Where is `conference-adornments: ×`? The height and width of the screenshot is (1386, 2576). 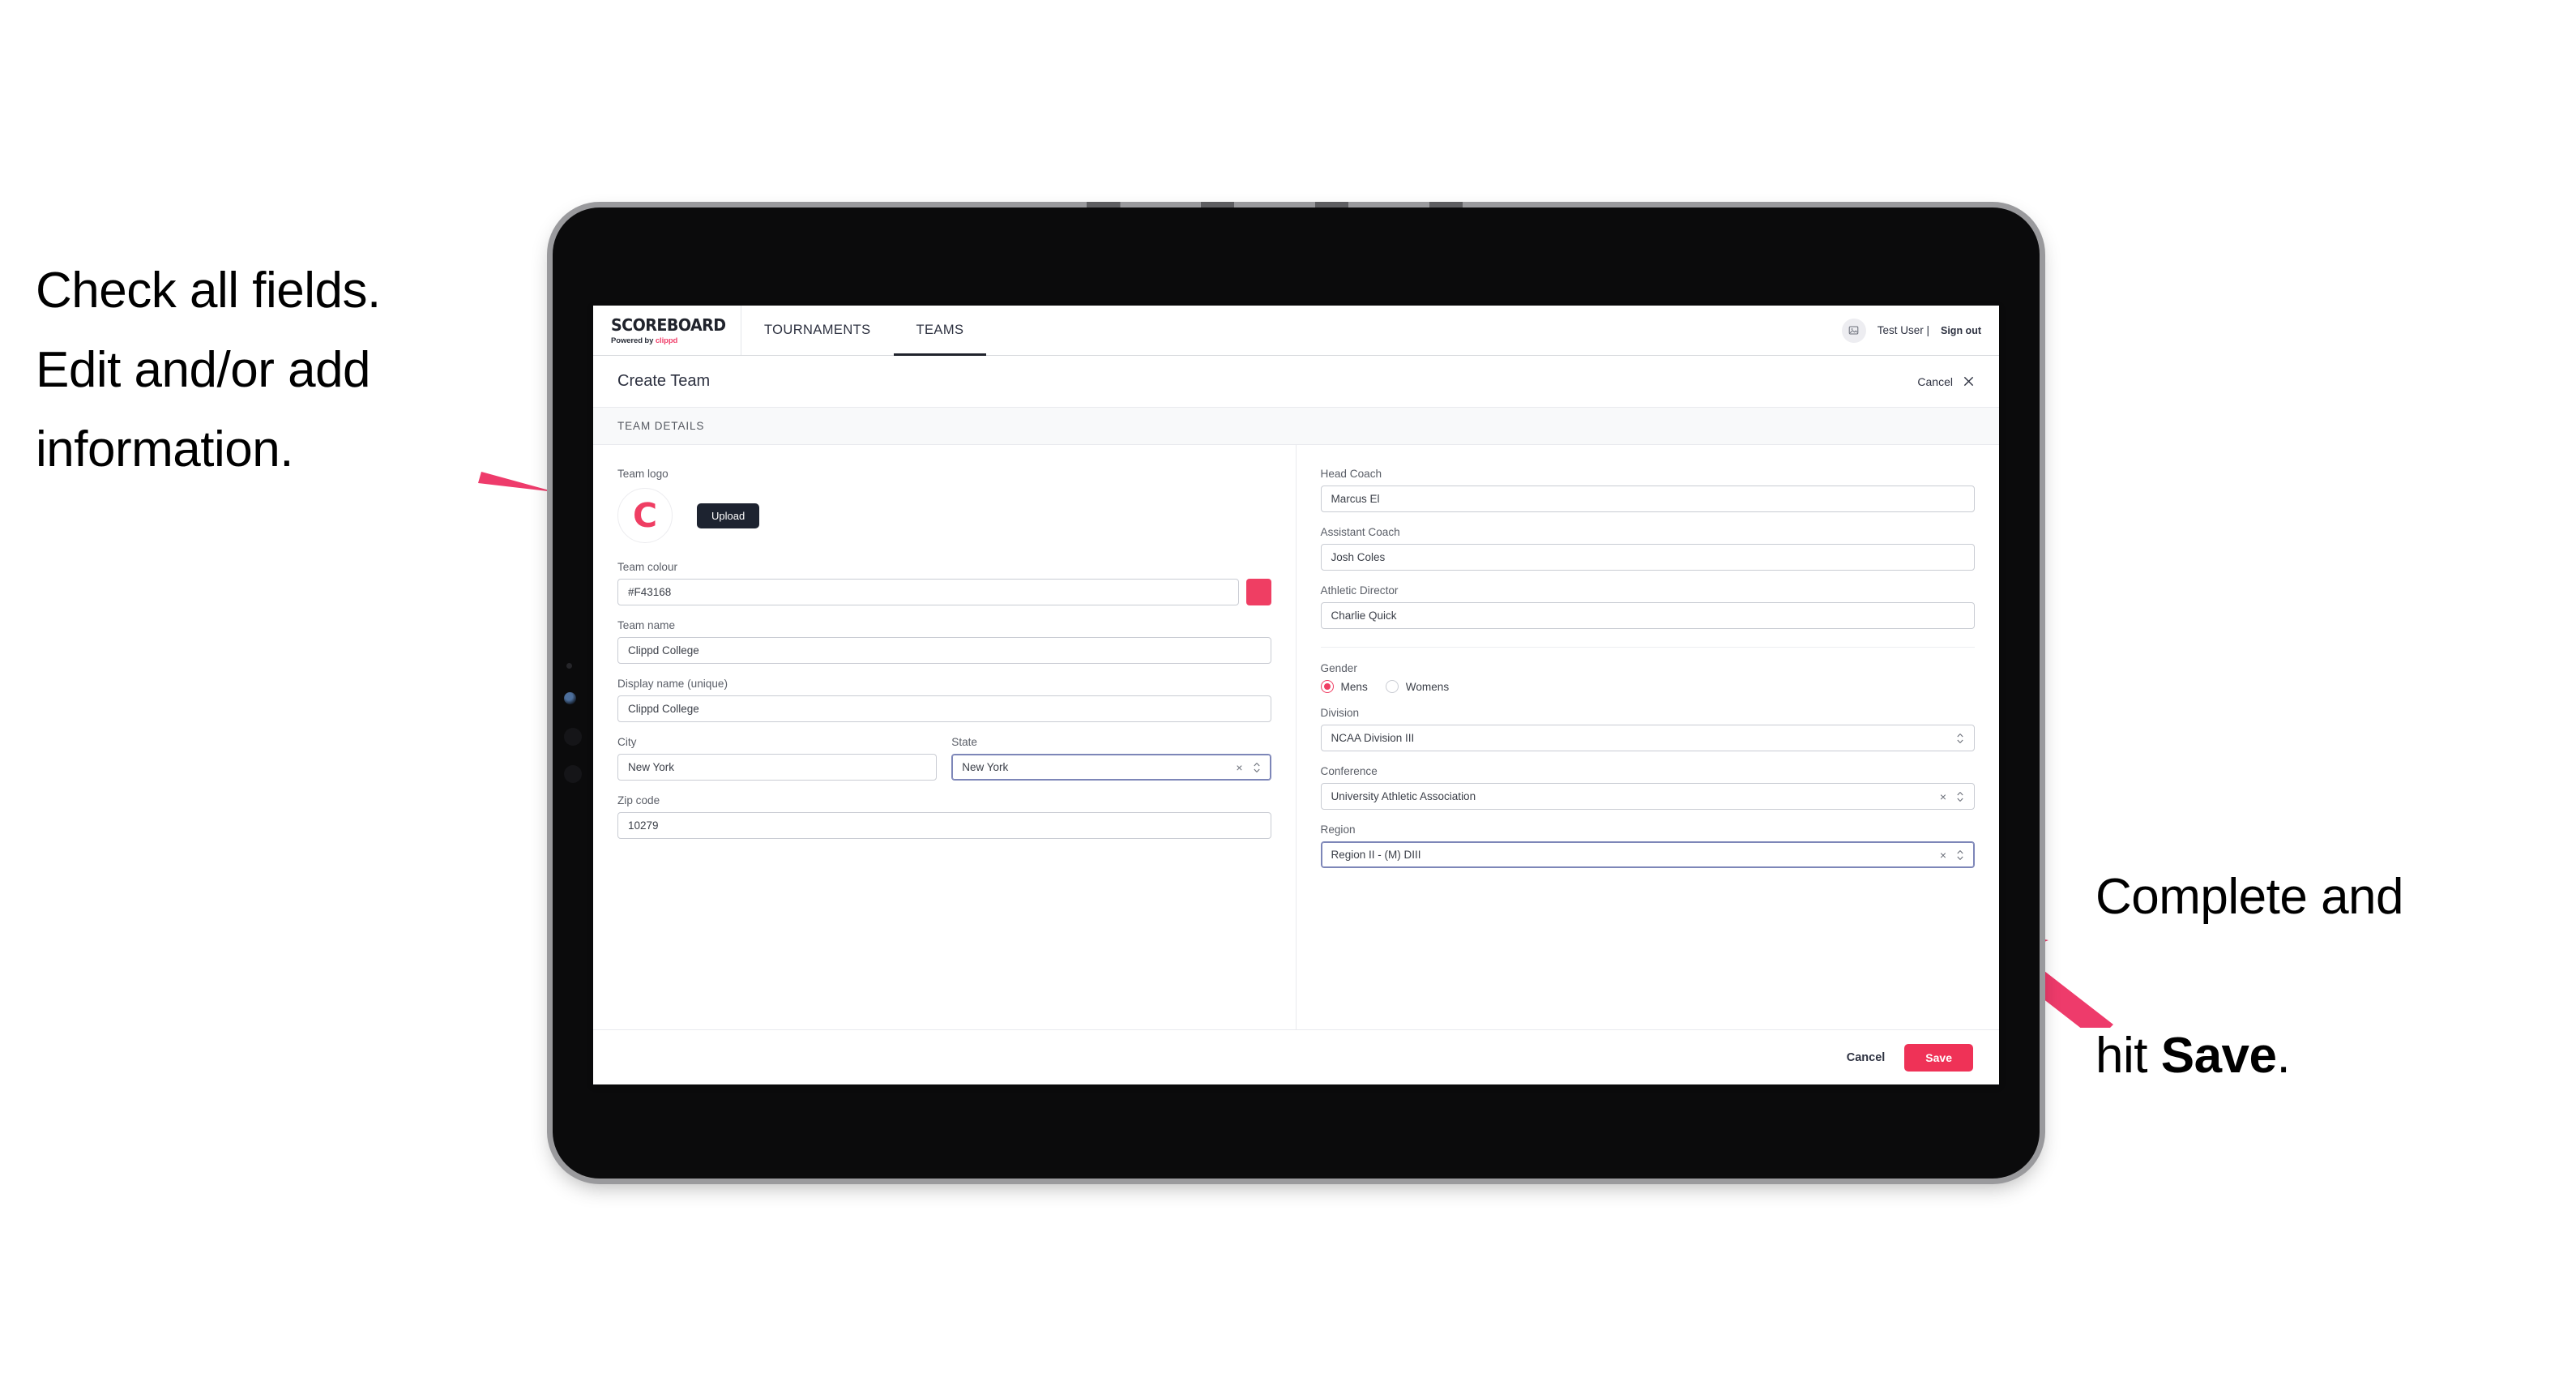
conference-adornments: × is located at coordinates (1952, 796).